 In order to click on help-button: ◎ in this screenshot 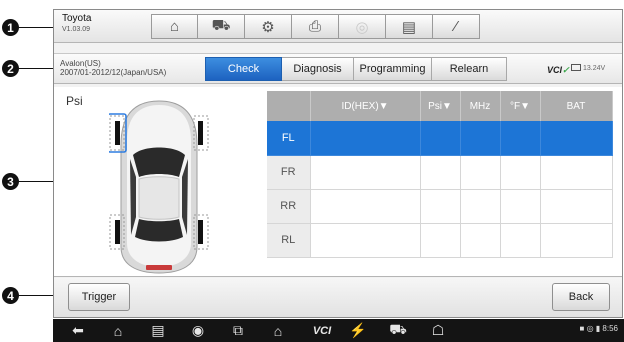, I will do `click(362, 26)`.